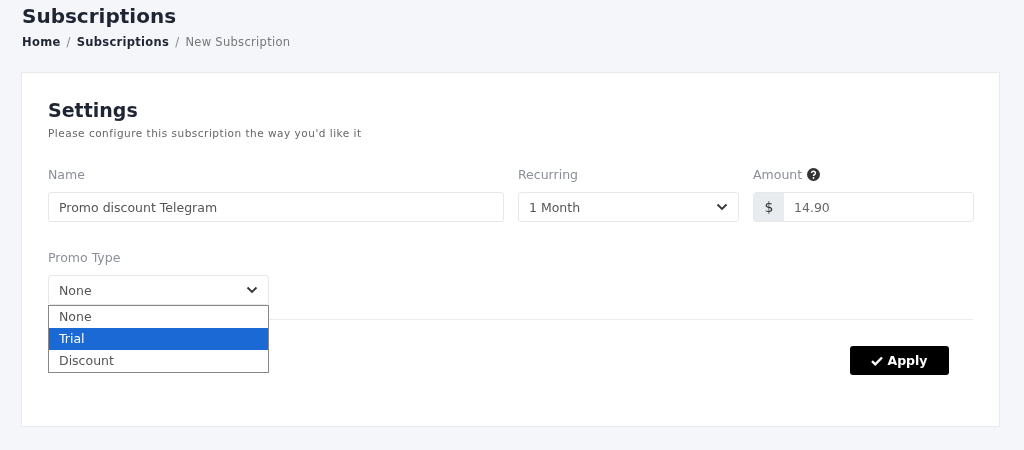  I want to click on breadcrumb-current: New Subscription, so click(238, 42).